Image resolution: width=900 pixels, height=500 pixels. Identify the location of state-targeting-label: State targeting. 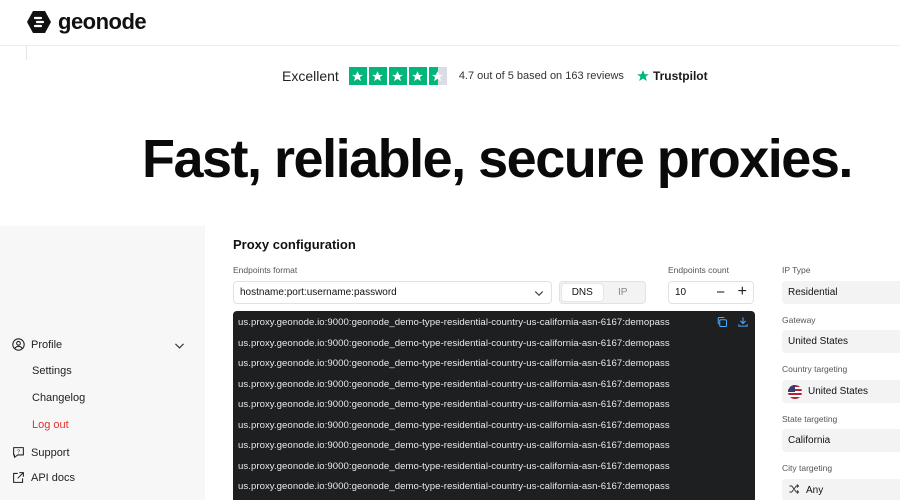
(810, 419).